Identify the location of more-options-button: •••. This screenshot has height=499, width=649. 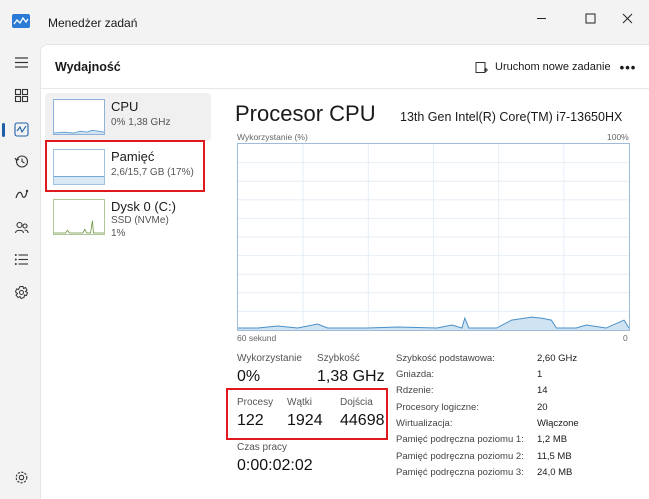
(628, 67).